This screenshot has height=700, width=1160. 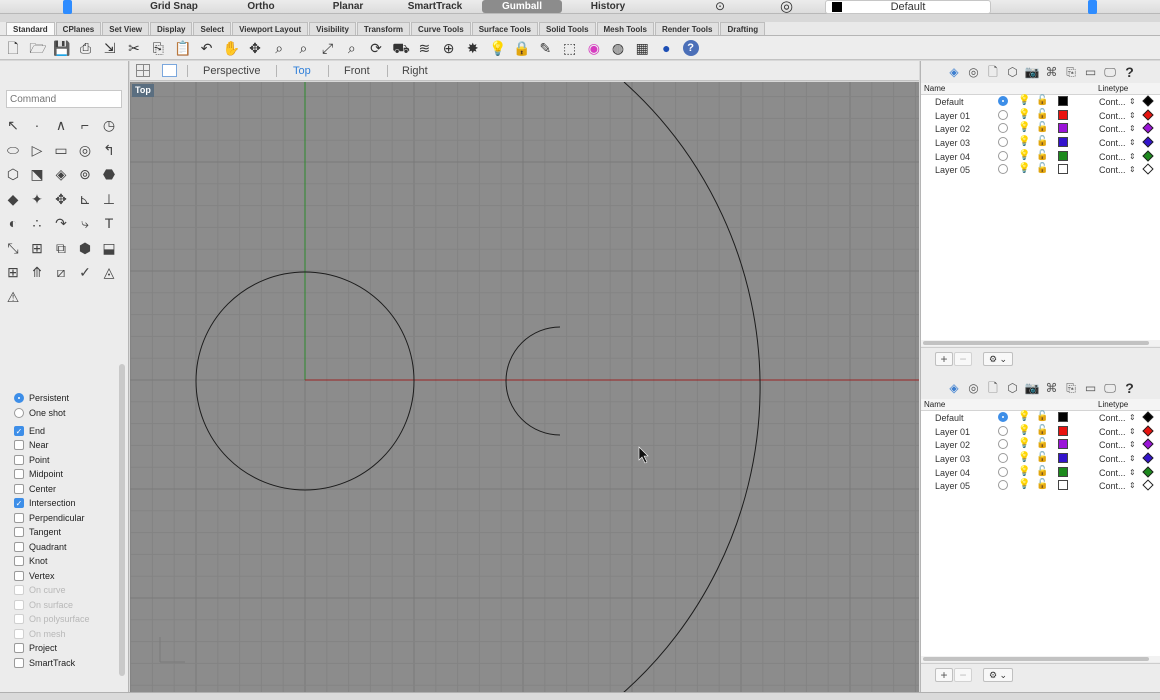 What do you see at coordinates (473, 48) in the screenshot?
I see `point-icon: ✸` at bounding box center [473, 48].